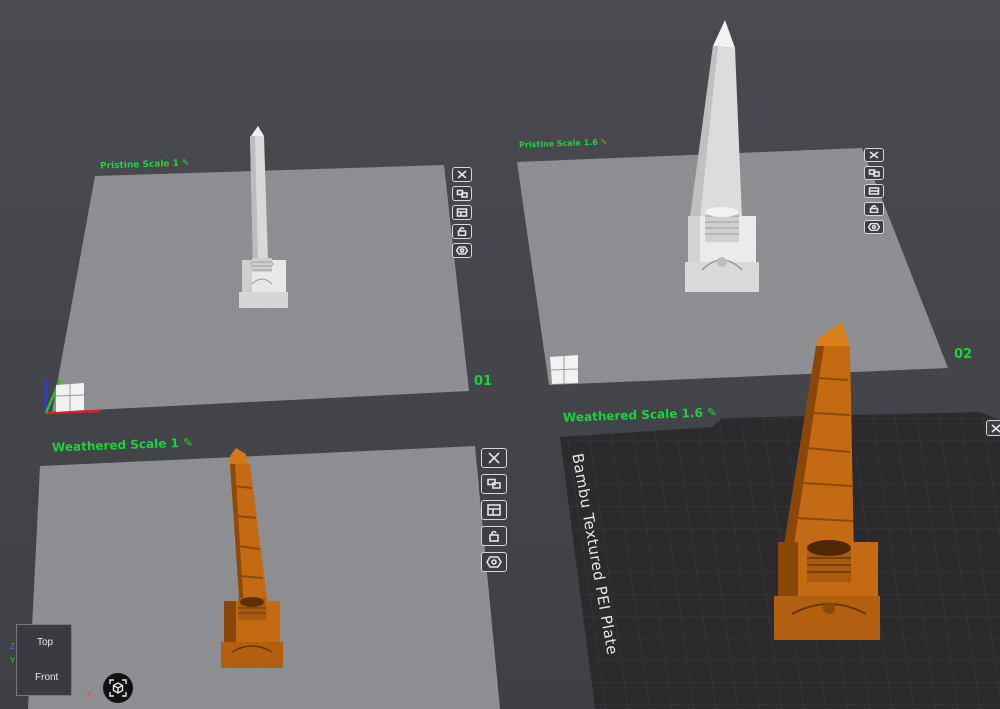  I want to click on view-cube-front: Front, so click(46, 677).